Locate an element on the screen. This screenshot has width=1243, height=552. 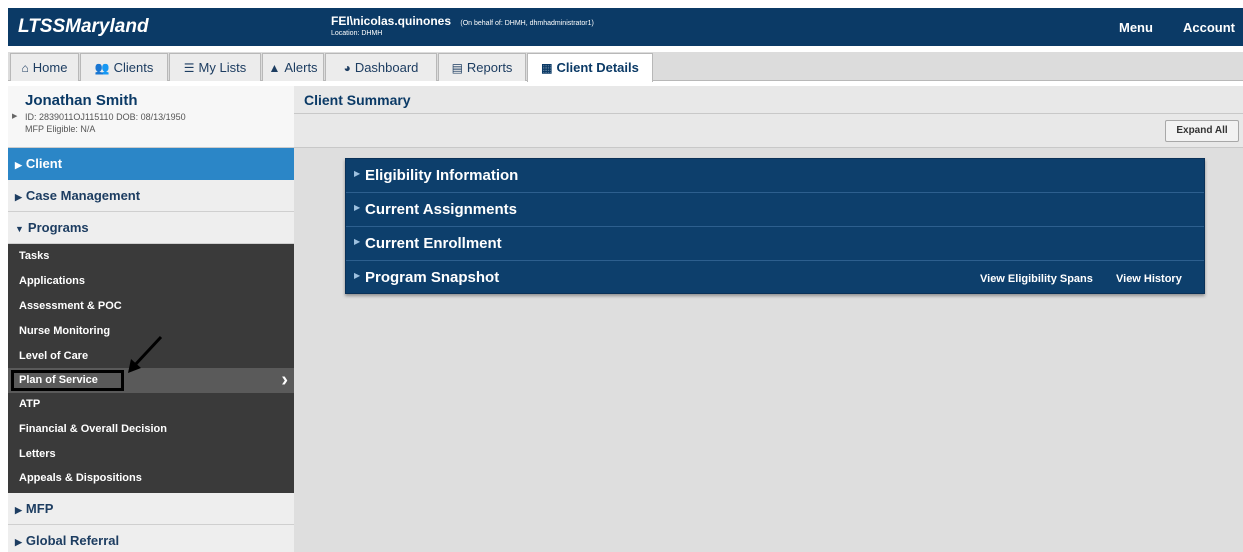
tab-clients: 👥 Clients is located at coordinates (124, 67).